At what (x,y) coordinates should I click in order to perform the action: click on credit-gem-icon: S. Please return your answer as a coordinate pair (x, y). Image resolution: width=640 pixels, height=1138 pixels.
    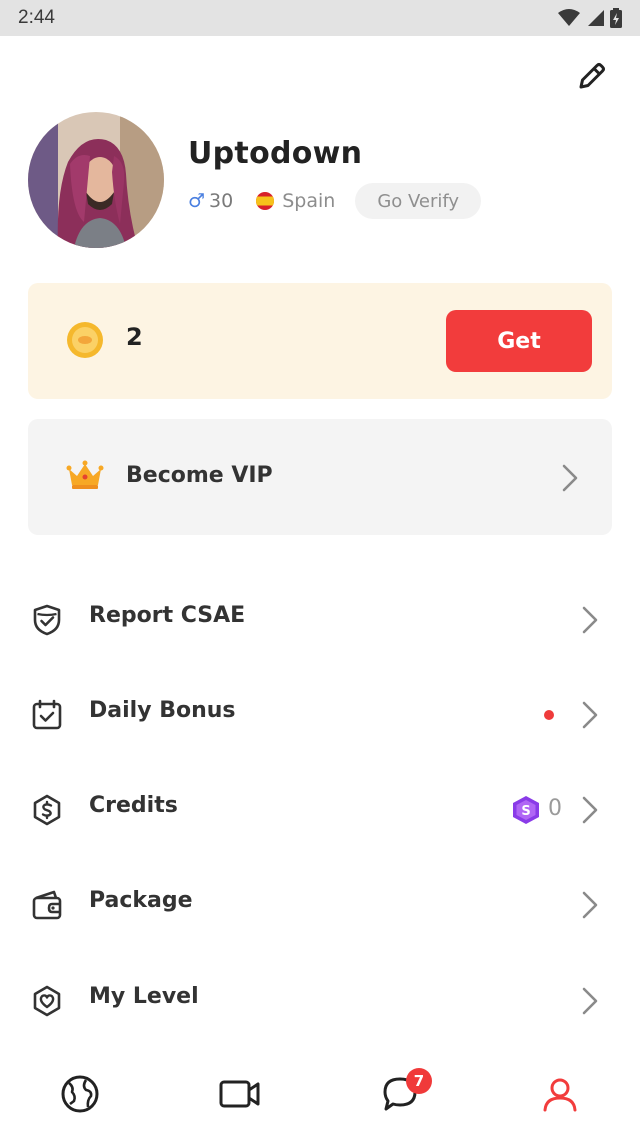
    Looking at the image, I should click on (526, 810).